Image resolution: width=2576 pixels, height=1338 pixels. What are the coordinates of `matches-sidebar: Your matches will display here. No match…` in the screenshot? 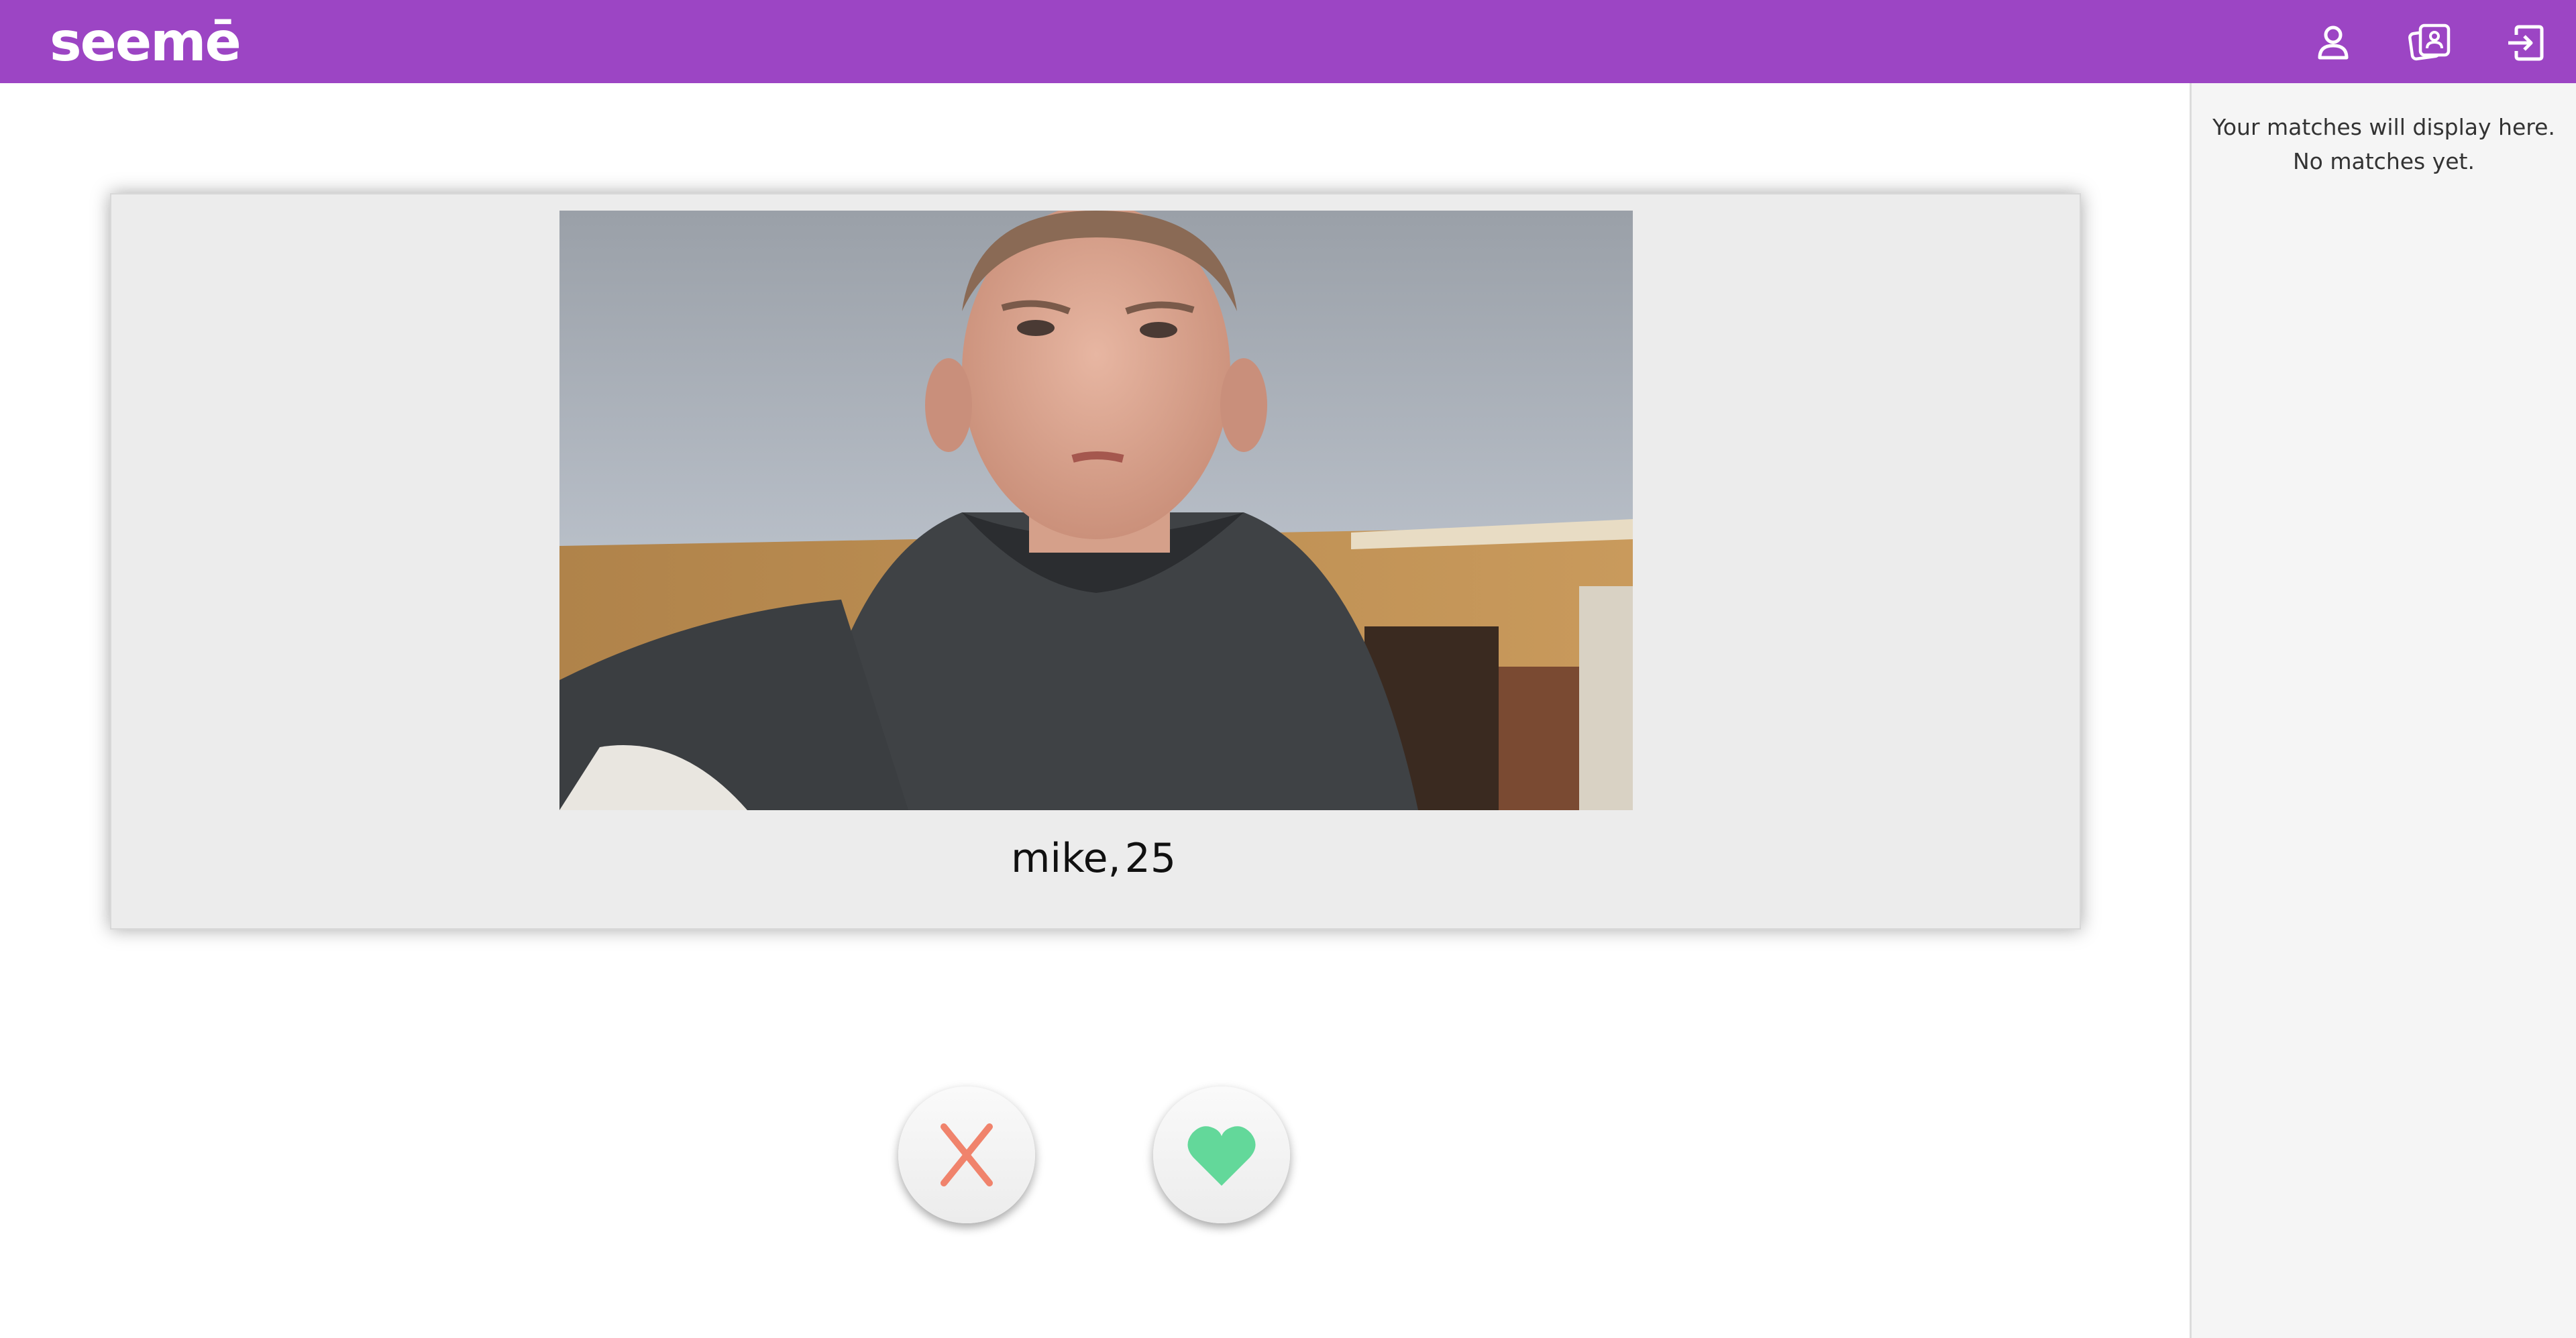 It's located at (2383, 710).